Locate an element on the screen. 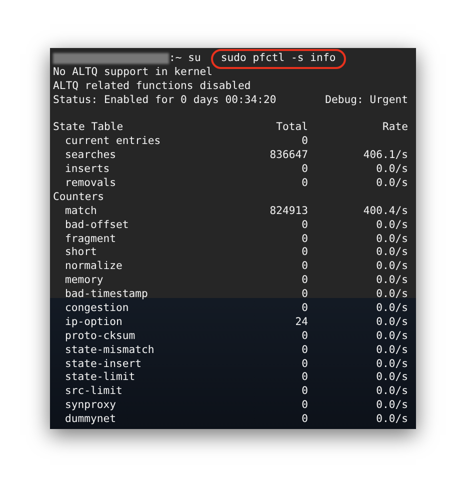  counter-name: match is located at coordinates (81, 210).